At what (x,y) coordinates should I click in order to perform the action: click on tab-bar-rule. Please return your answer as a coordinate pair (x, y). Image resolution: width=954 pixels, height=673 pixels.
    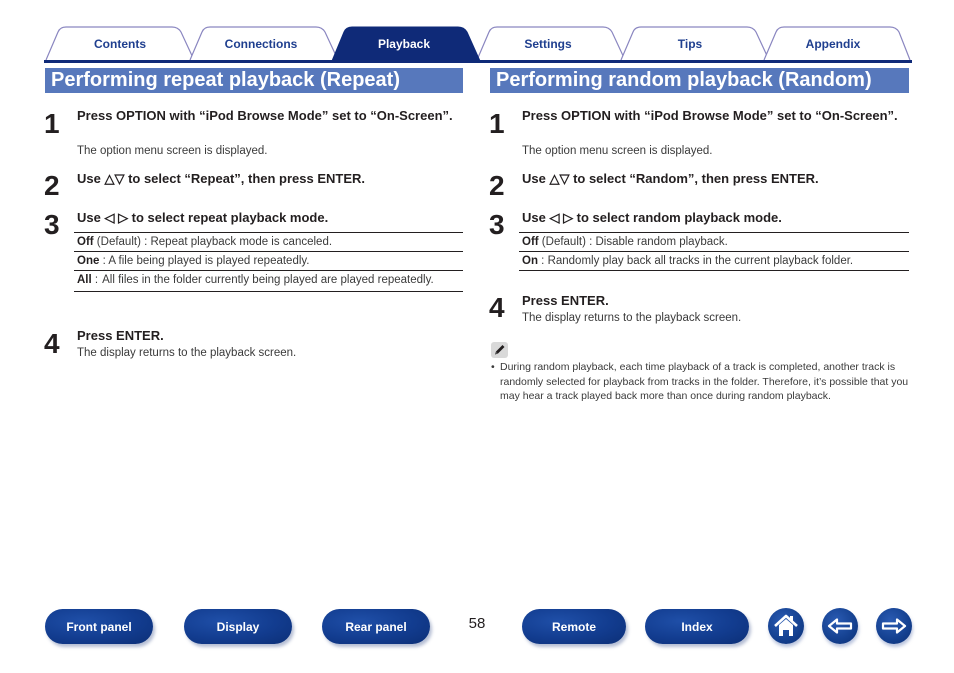
    Looking at the image, I should click on (478, 61).